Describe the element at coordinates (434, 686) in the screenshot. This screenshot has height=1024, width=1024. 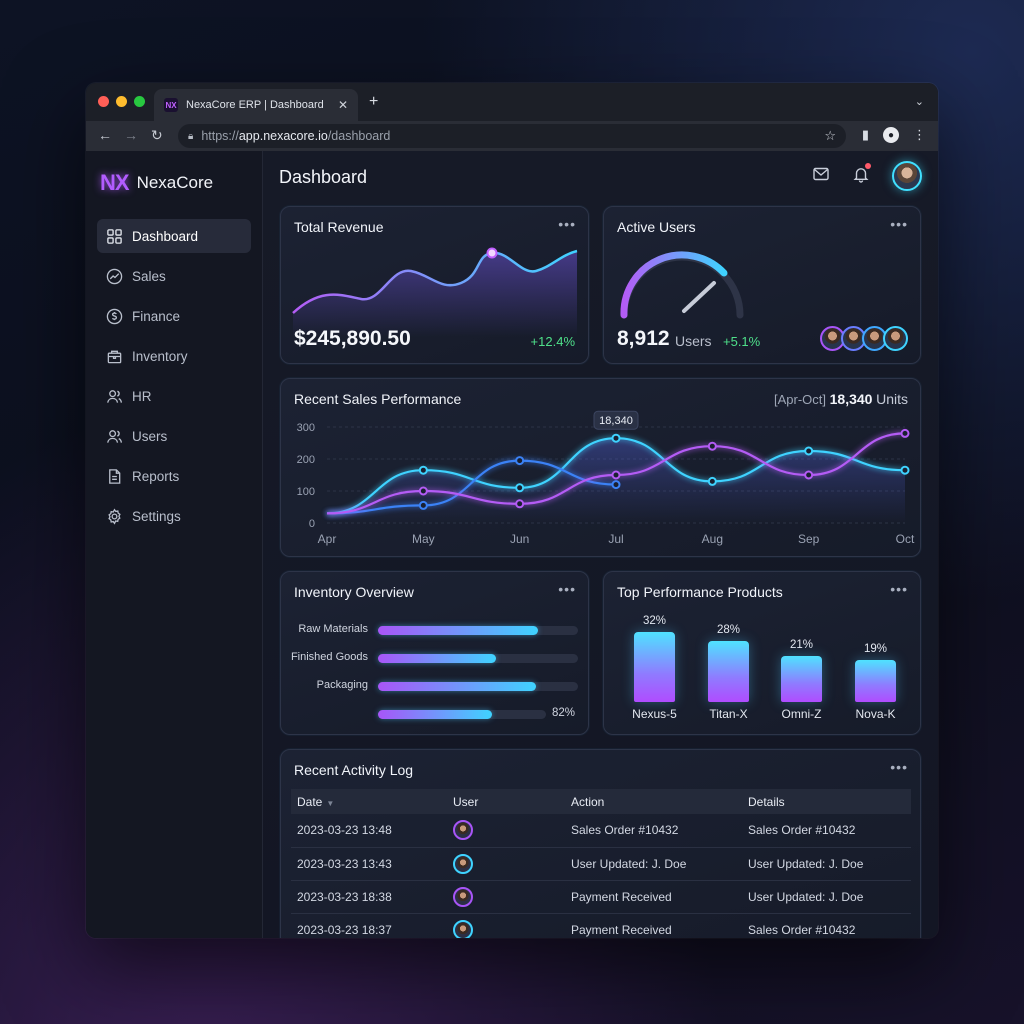
I see `inventory-row: Packaging` at that location.